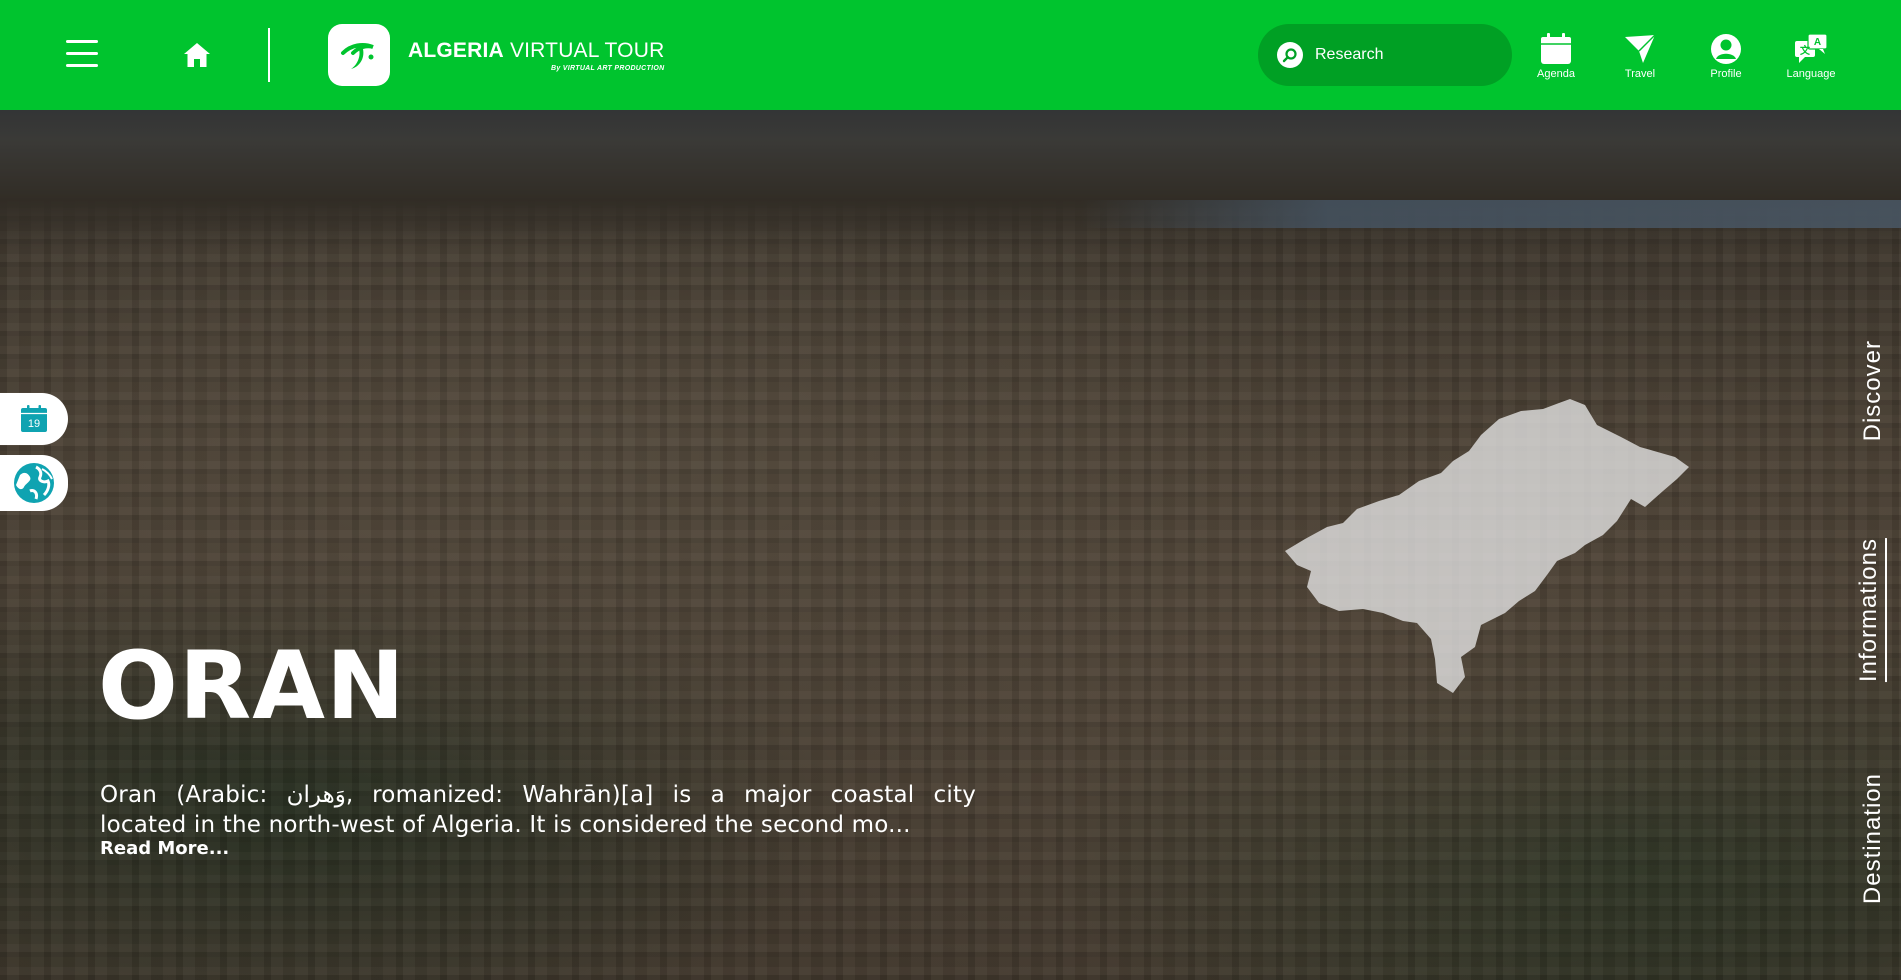 This screenshot has width=1901, height=980. Describe the element at coordinates (1726, 49) in the screenshot. I see `user-icon` at that location.